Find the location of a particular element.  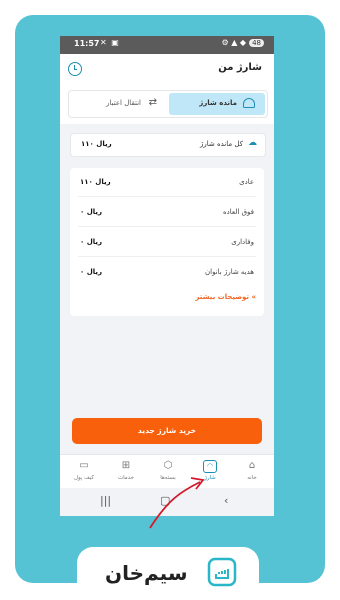

red-arrow is located at coordinates (177, 503).